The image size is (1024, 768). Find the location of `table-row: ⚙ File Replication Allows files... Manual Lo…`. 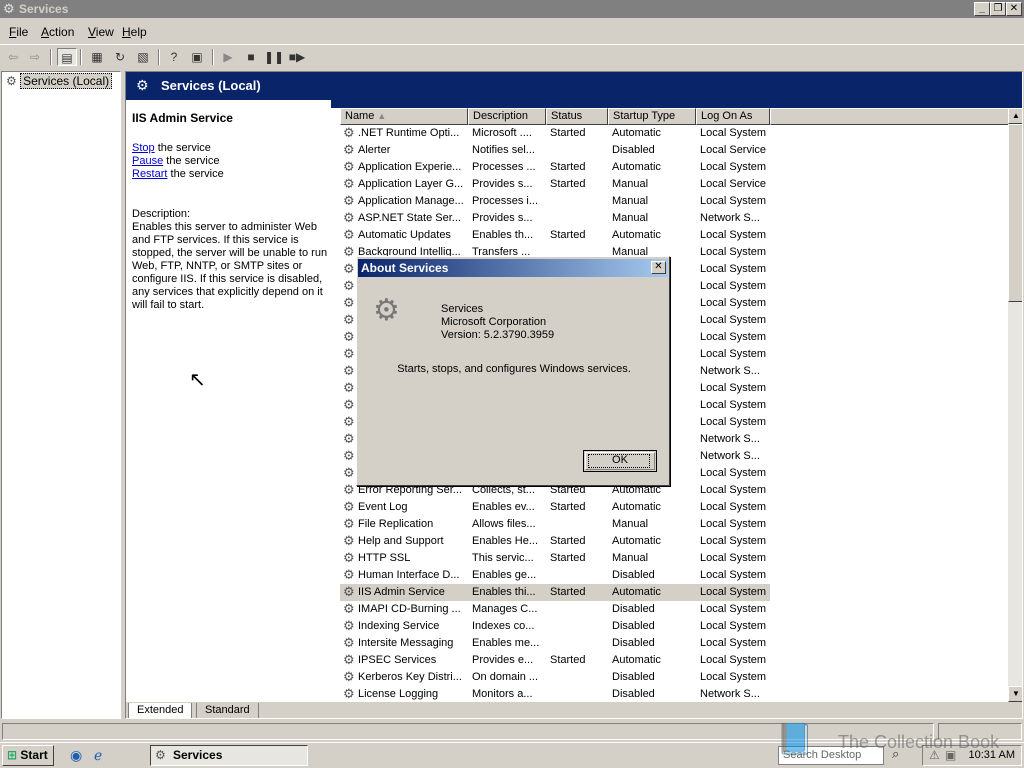

table-row: ⚙ File Replication Allows files... Manual Lo… is located at coordinates (555, 524).